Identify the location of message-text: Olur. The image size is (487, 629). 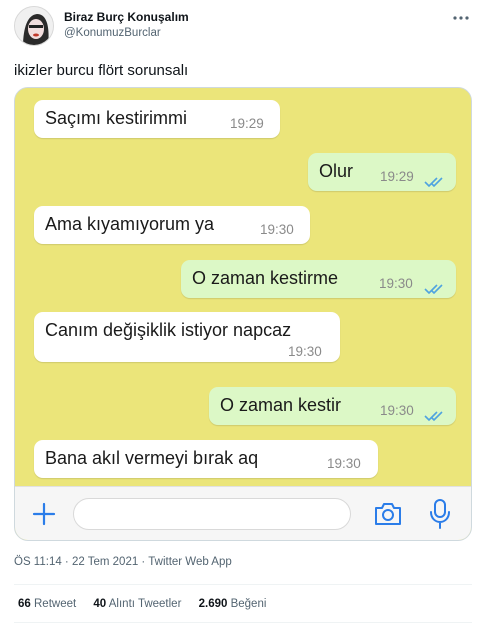
(336, 171).